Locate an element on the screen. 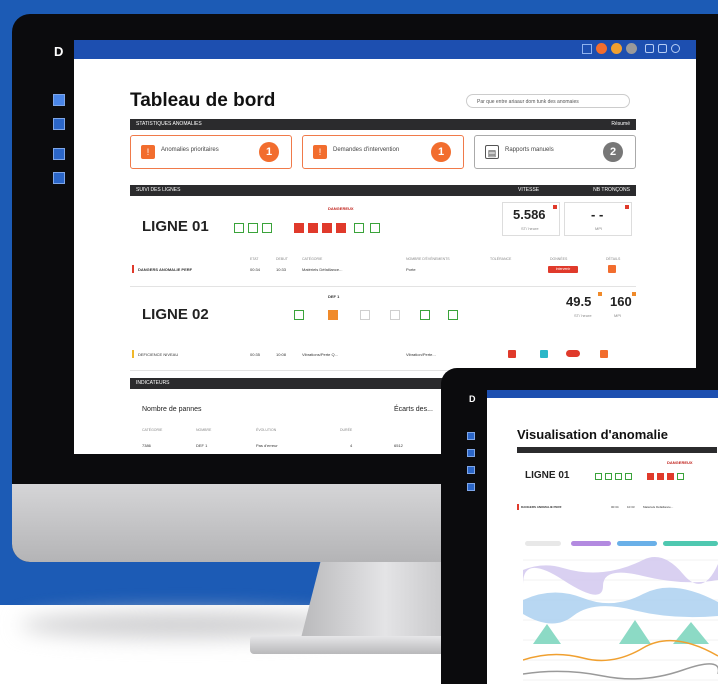 The height and width of the screenshot is (684, 718). intervene-button: Intervenir is located at coordinates (563, 269).